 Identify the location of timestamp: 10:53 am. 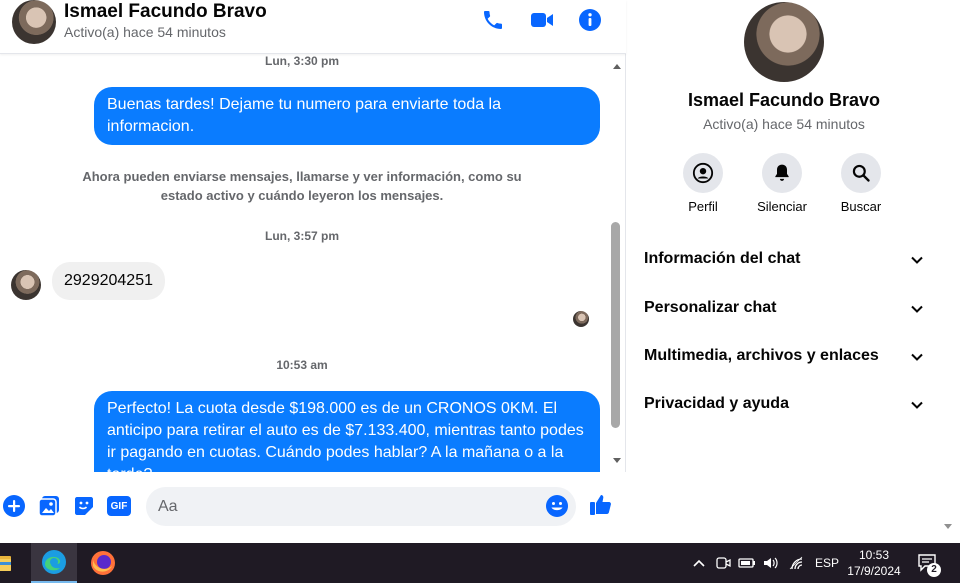
(302, 365).